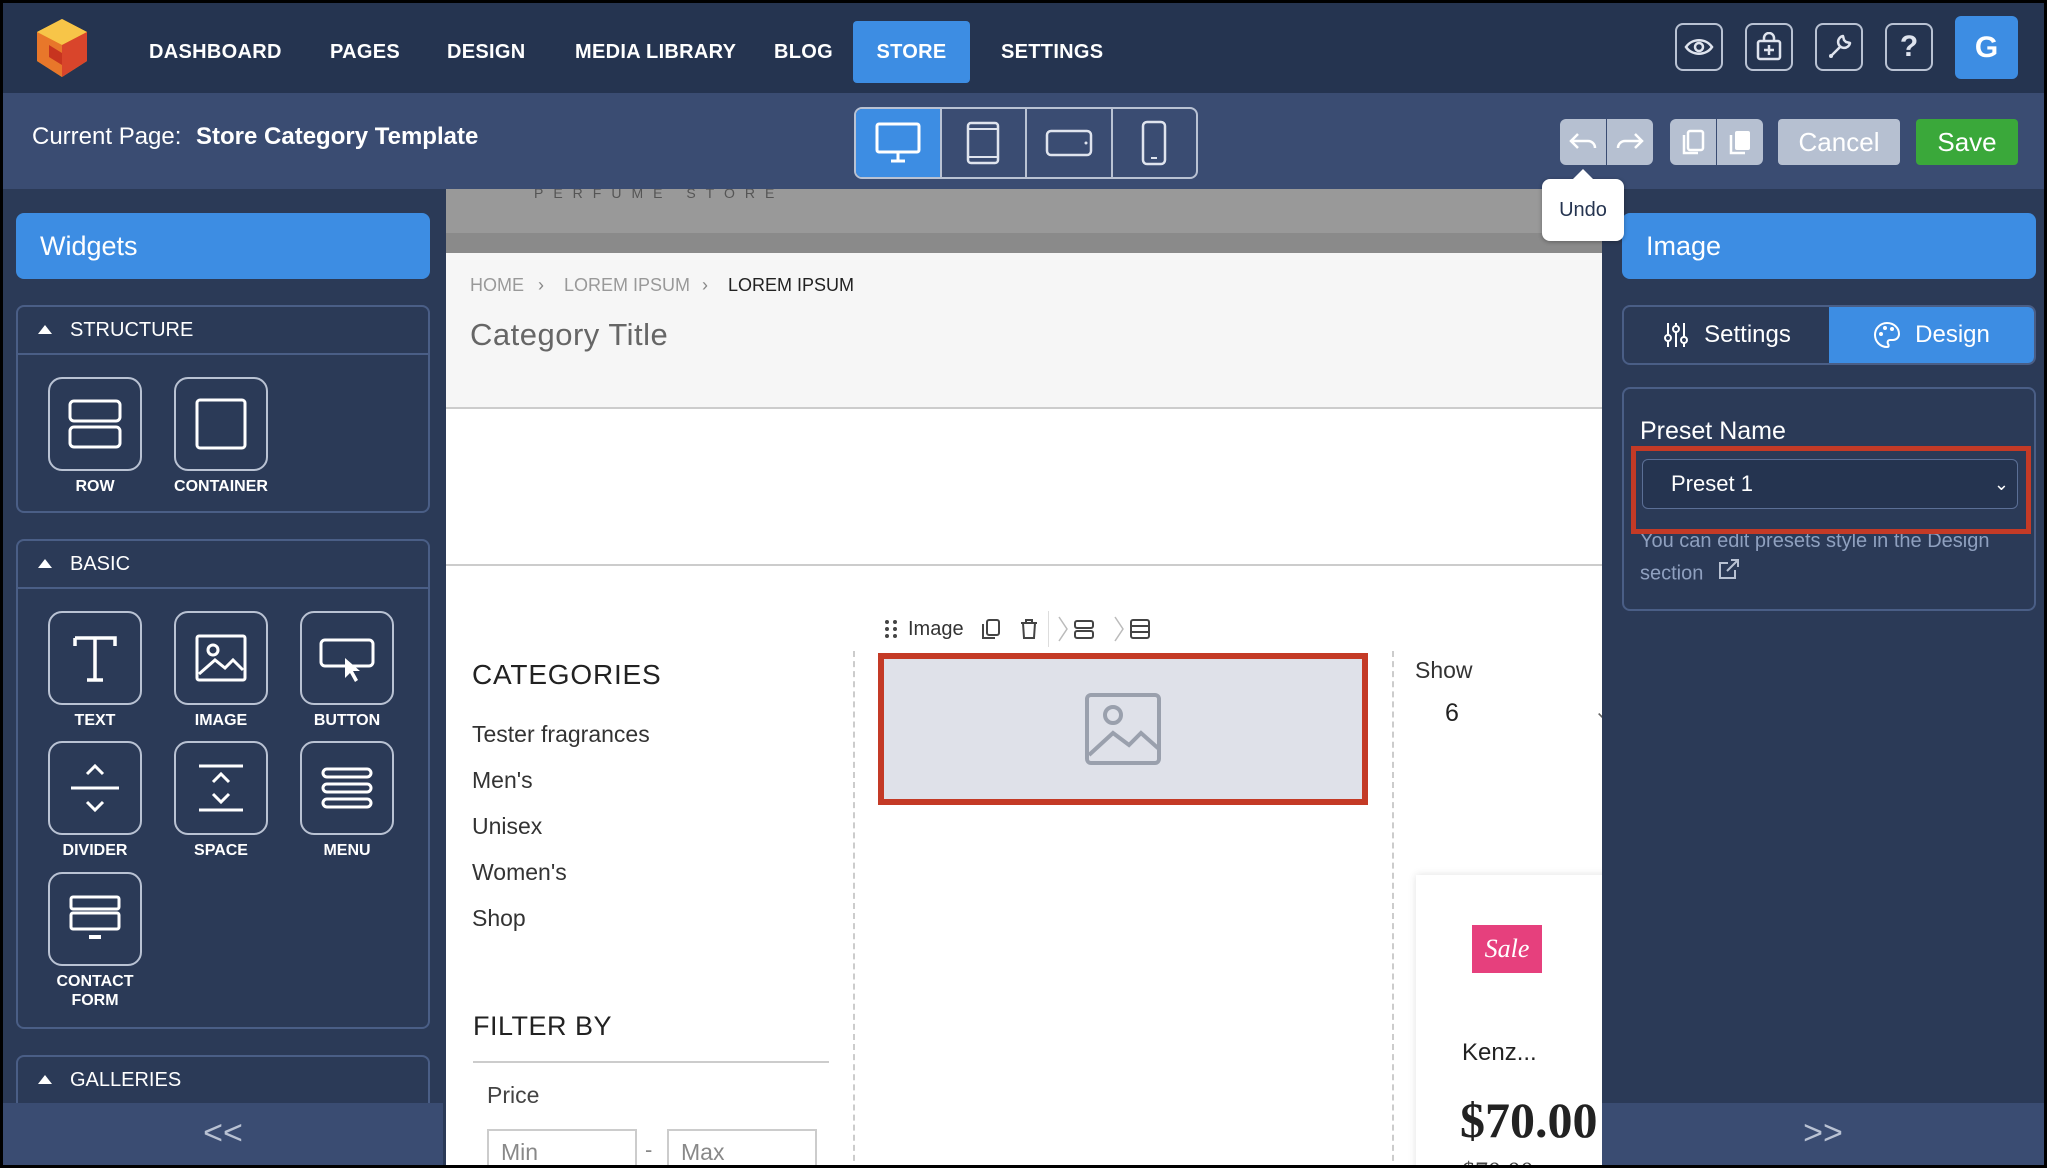  I want to click on price-min-input: Min, so click(562, 1147).